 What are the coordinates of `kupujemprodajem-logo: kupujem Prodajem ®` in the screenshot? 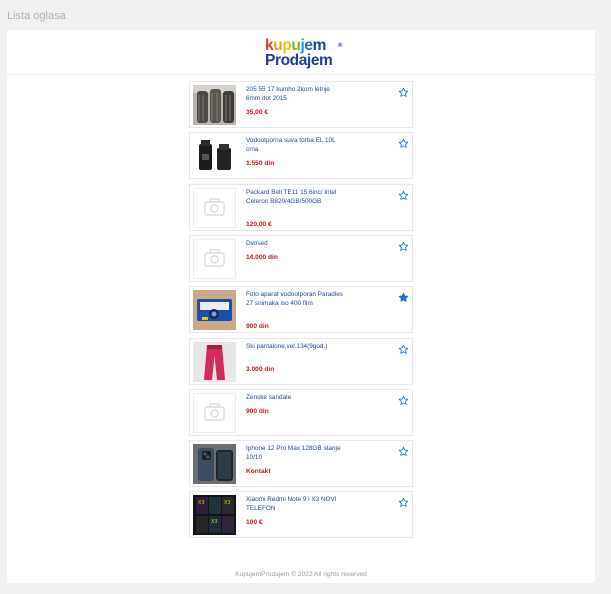 It's located at (305, 53).